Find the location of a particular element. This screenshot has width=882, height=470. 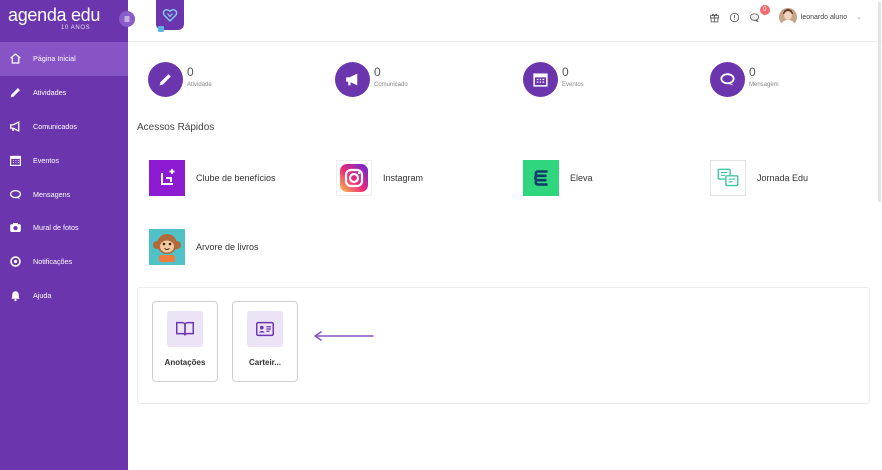

stat-label: Eventos is located at coordinates (573, 85).